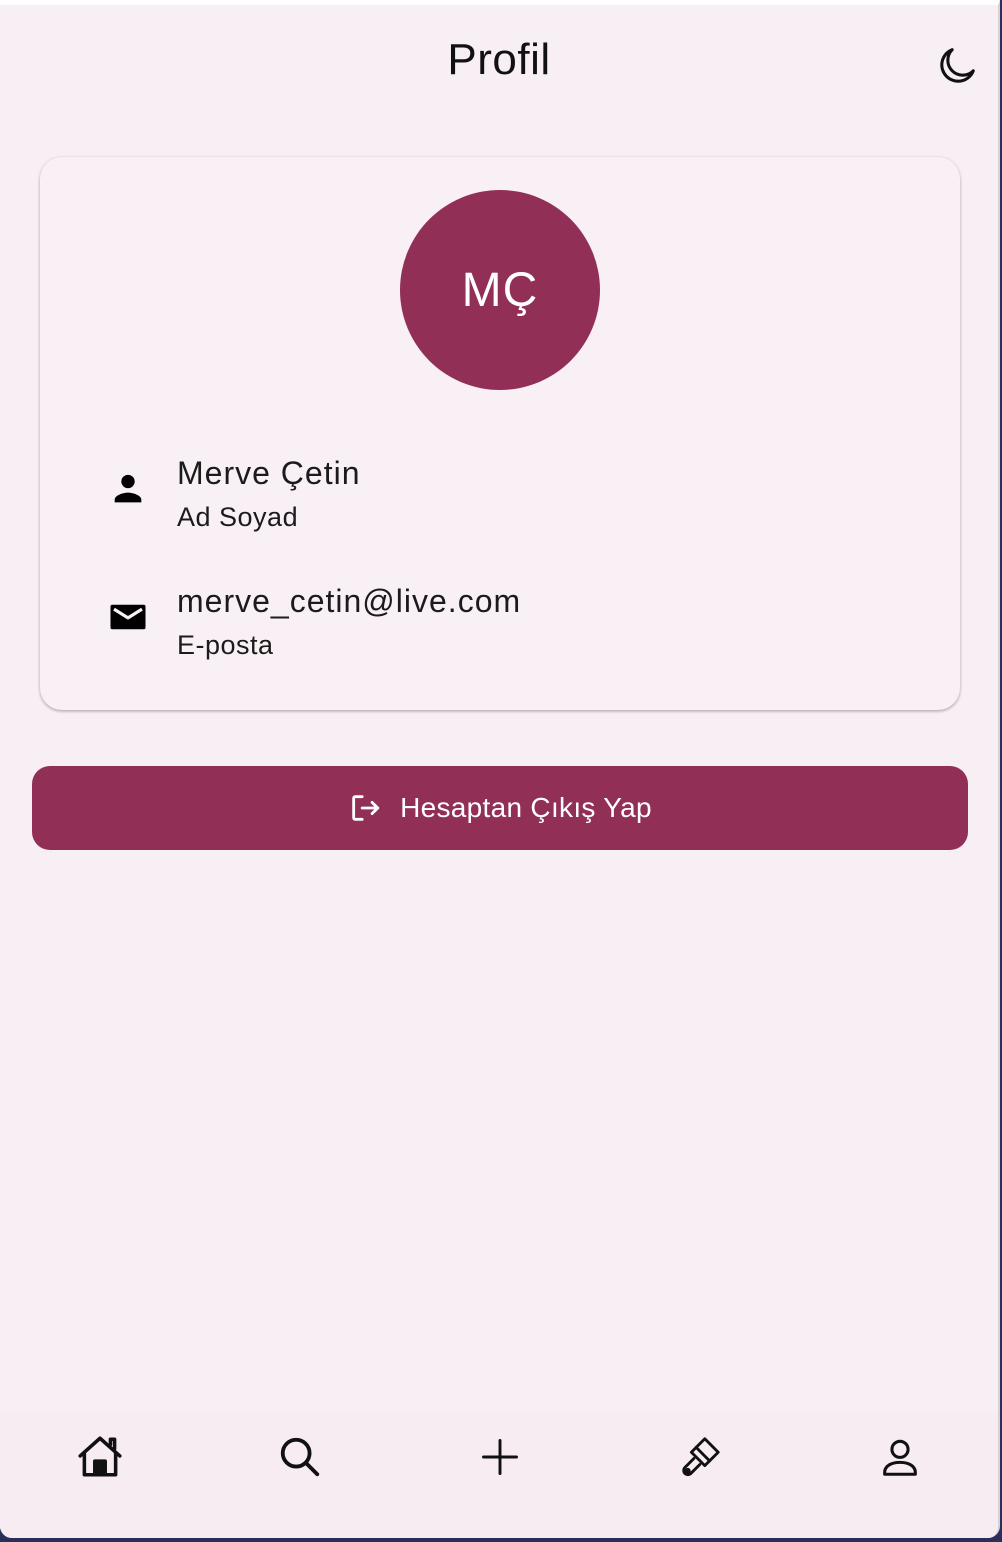 The width and height of the screenshot is (1002, 1542). What do you see at coordinates (366, 808) in the screenshot?
I see `logout-icon` at bounding box center [366, 808].